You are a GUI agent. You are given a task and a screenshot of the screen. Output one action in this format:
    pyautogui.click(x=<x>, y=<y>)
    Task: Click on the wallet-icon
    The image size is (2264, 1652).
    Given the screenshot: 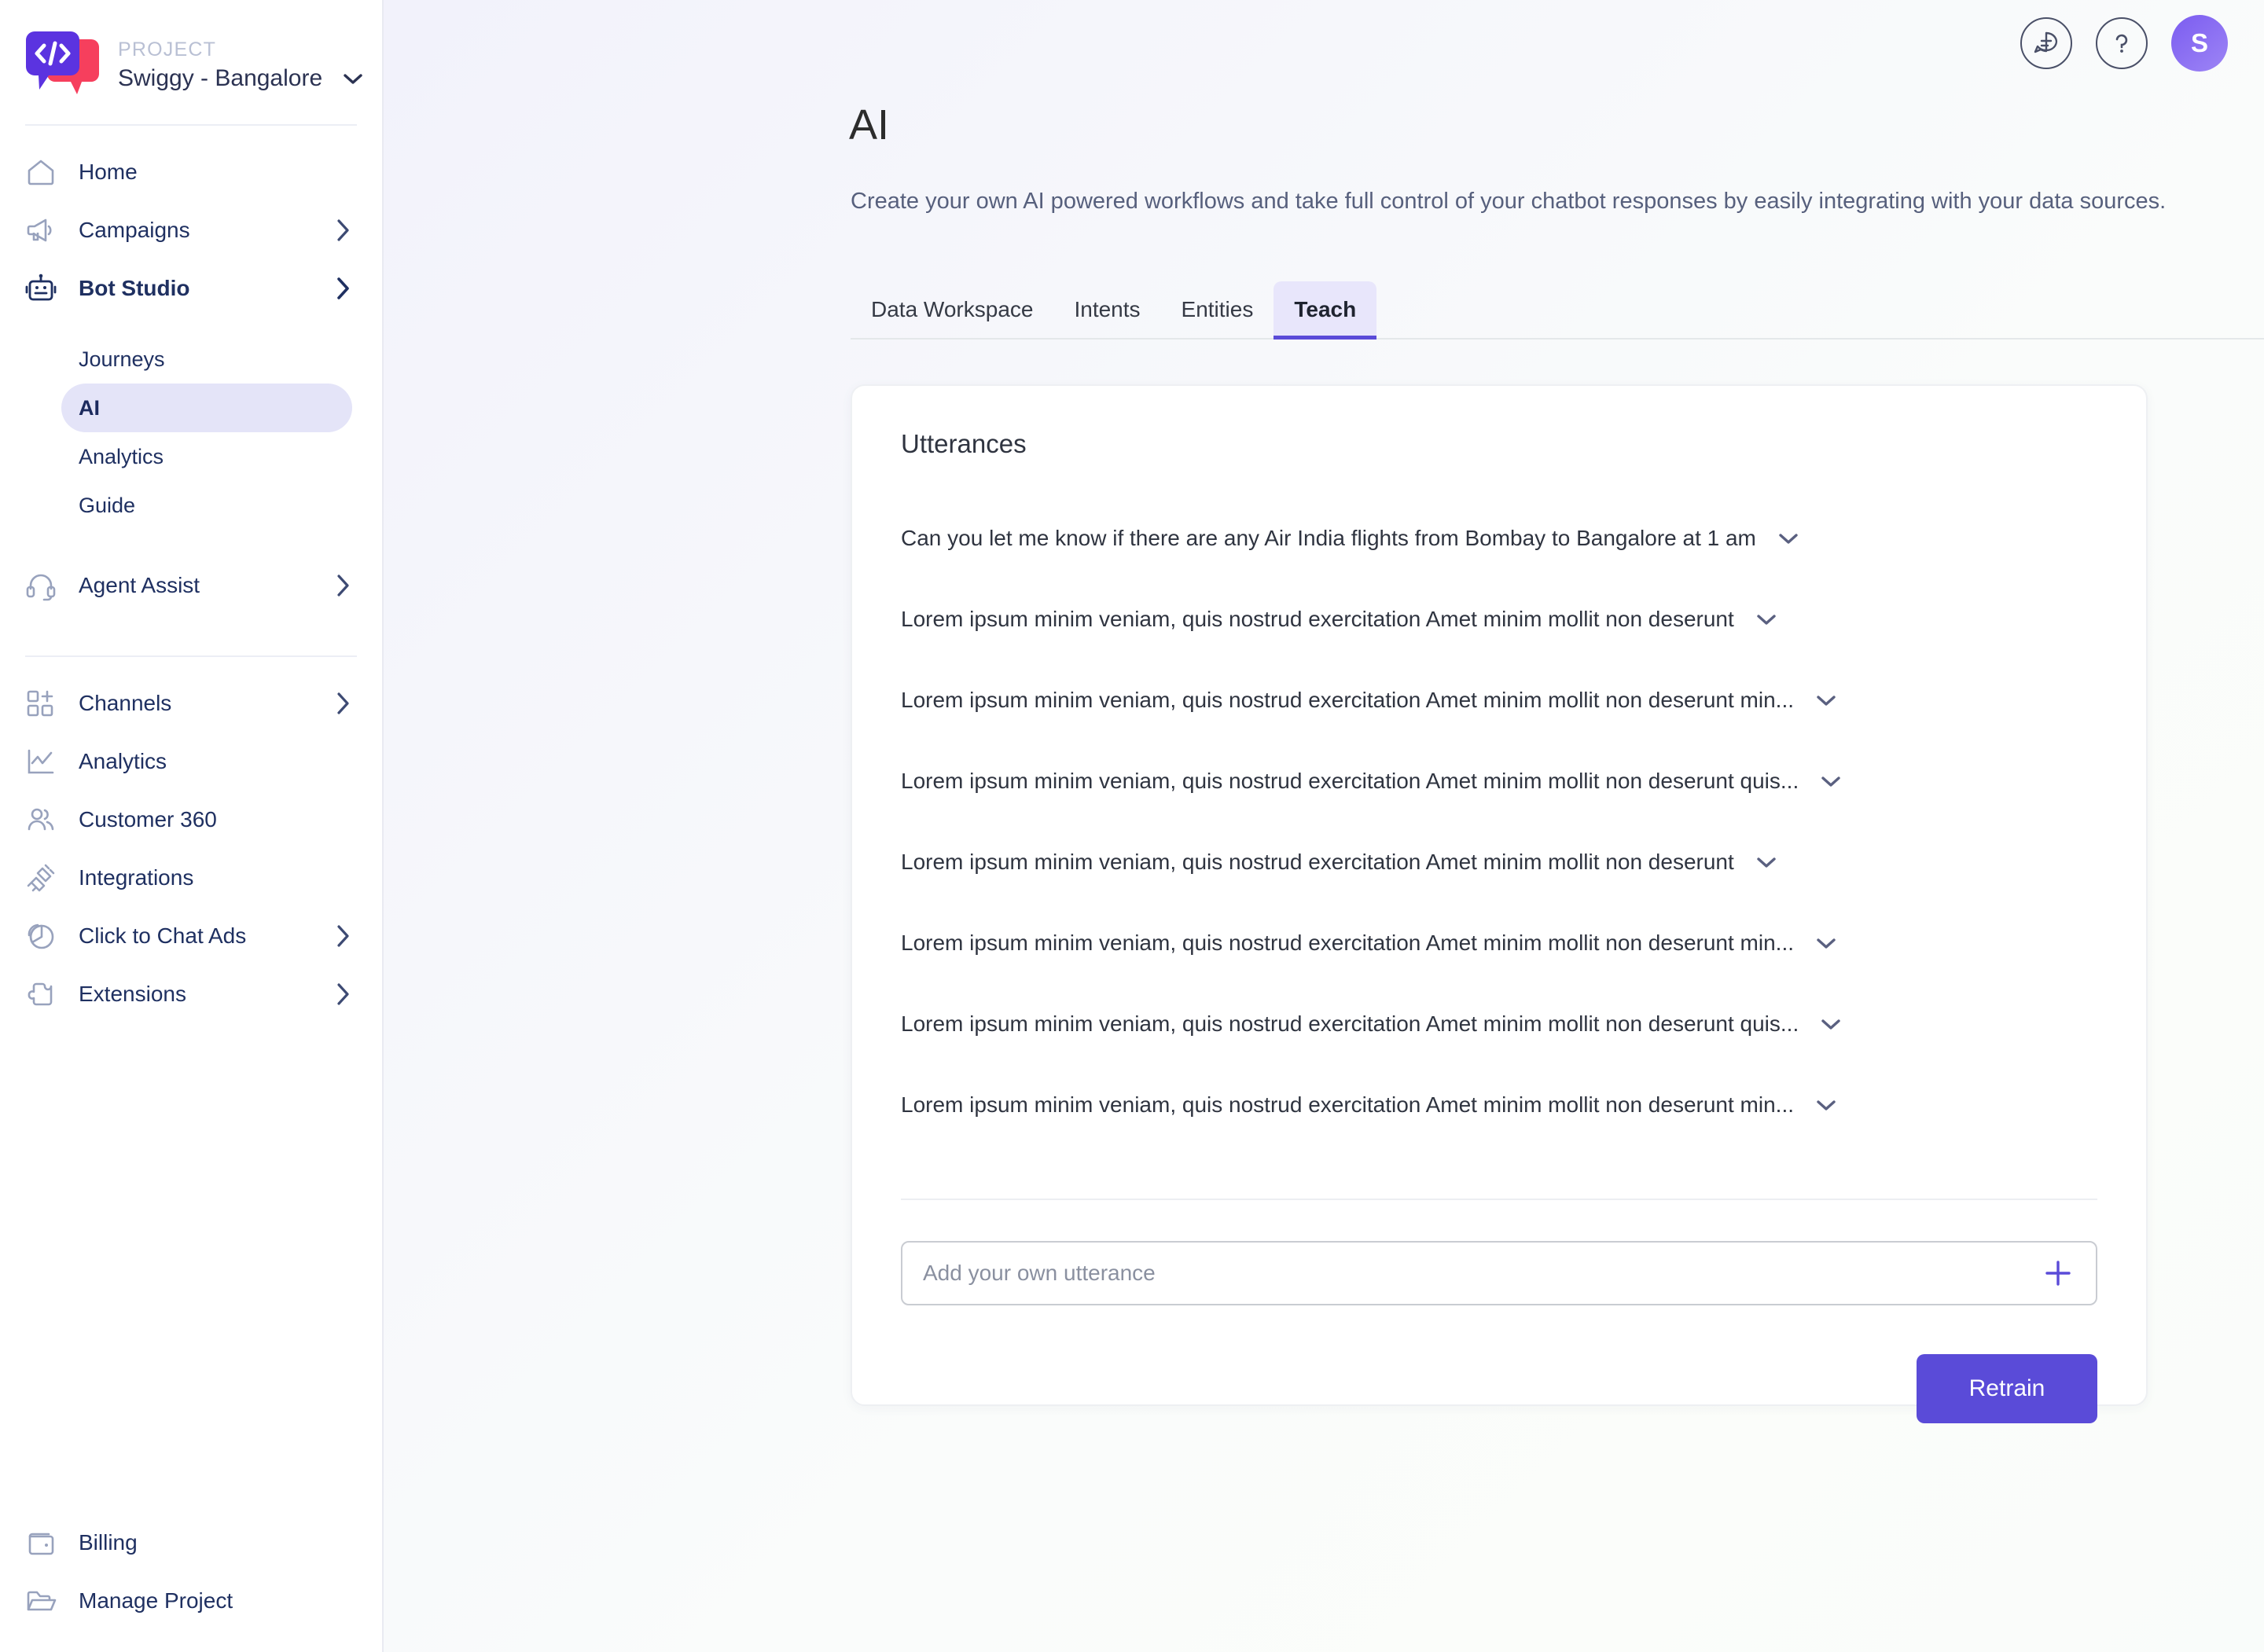 What is the action you would take?
    pyautogui.click(x=41, y=1543)
    